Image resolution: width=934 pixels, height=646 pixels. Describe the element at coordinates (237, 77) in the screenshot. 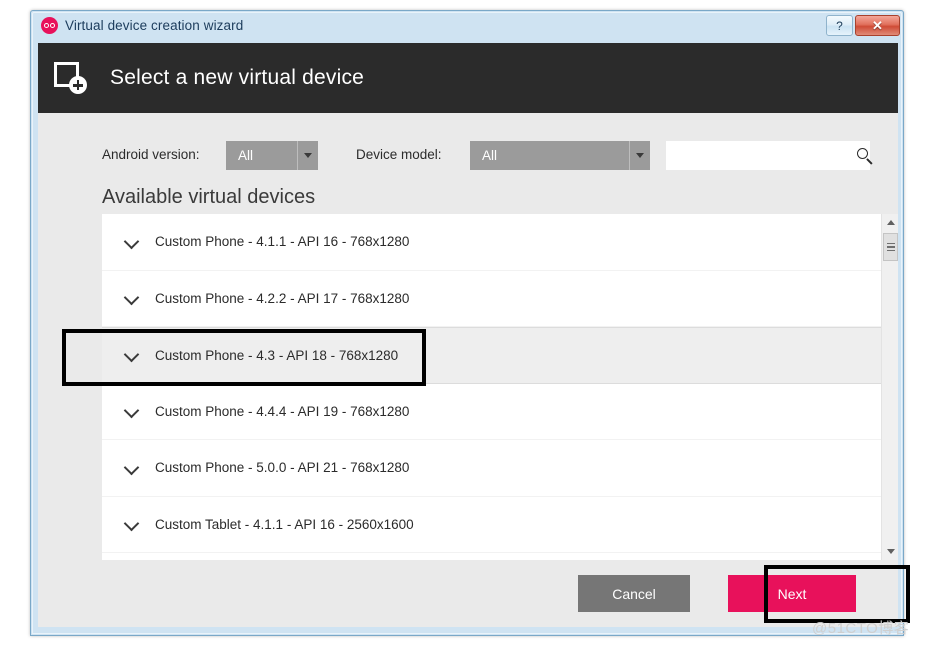

I see `page-title: Select a new virtual device` at that location.